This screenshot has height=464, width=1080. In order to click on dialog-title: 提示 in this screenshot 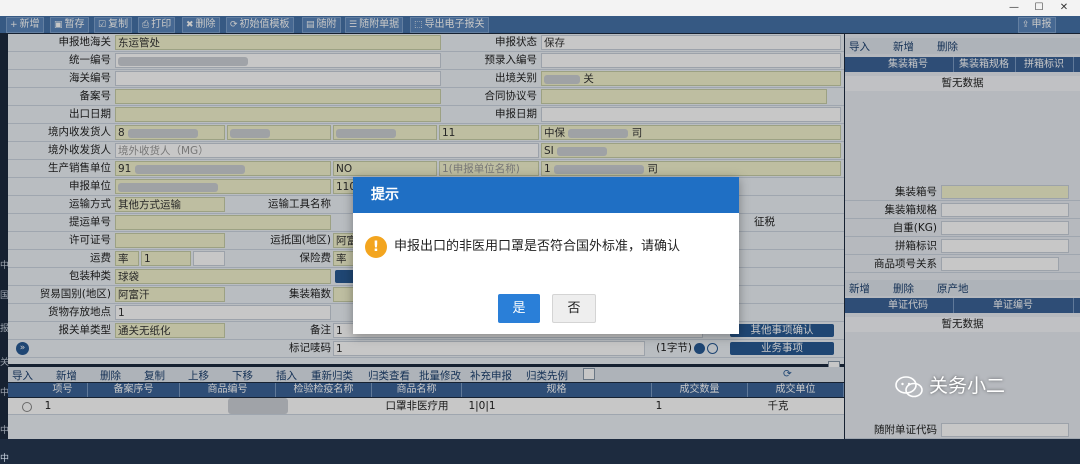, I will do `click(546, 195)`.